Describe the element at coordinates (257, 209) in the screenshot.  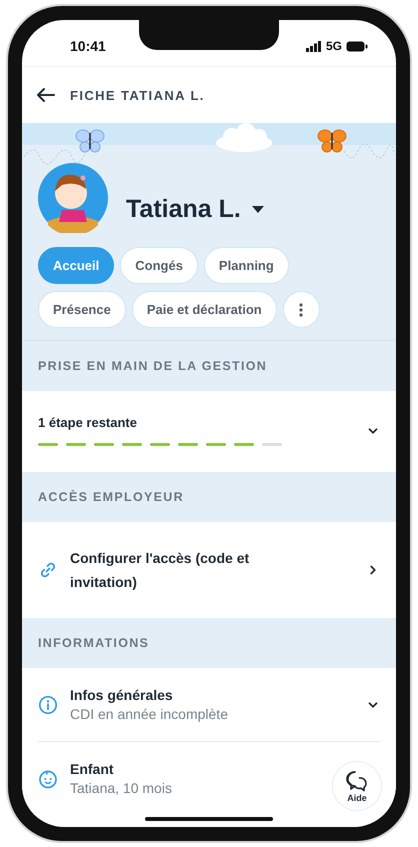
I see `dropdown-caret-icon` at that location.